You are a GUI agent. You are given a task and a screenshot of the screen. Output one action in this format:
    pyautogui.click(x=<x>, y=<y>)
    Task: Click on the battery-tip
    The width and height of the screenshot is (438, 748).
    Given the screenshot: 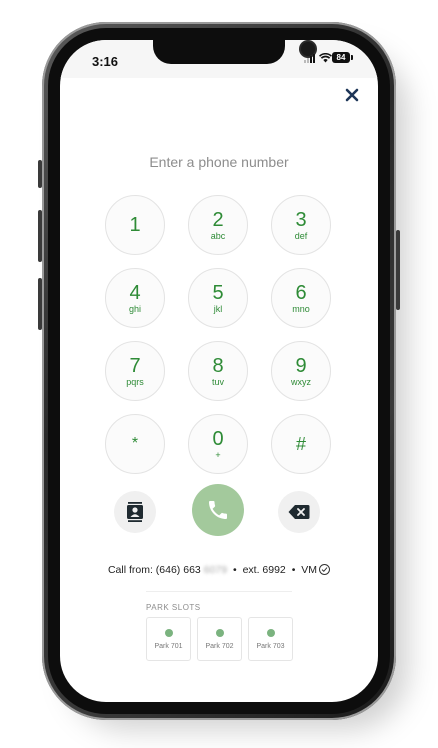 What is the action you would take?
    pyautogui.click(x=352, y=57)
    